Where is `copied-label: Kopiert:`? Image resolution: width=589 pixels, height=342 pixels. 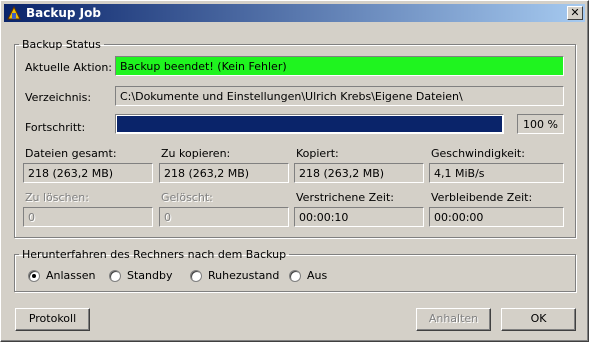 copied-label: Kopiert: is located at coordinates (317, 153).